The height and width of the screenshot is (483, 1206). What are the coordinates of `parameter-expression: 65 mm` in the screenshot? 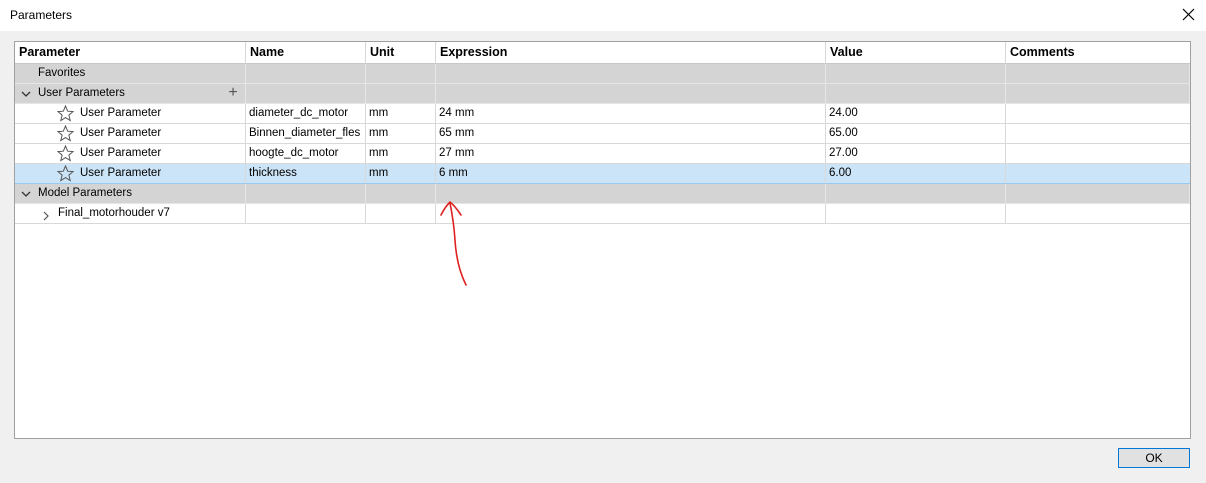 It's located at (631, 134).